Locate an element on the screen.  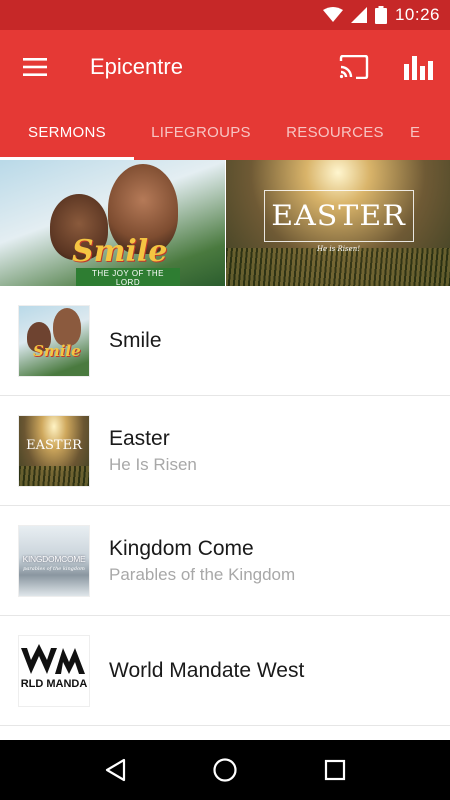
back-button is located at coordinates (115, 770).